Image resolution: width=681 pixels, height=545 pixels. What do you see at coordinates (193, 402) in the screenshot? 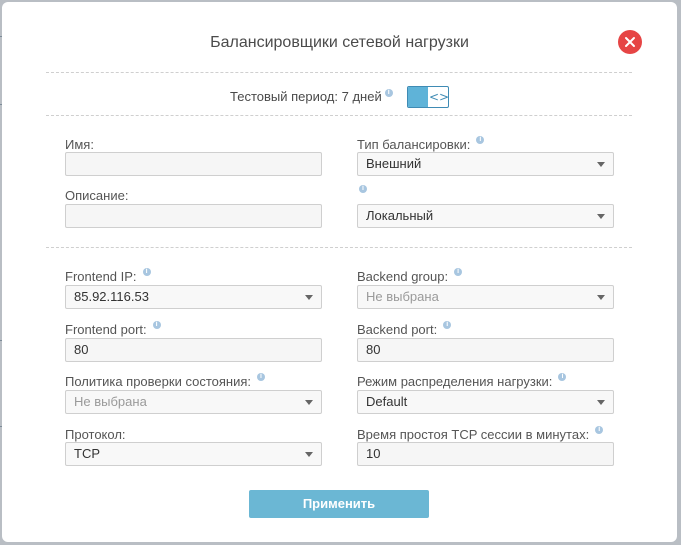
I see `health-policy-select: Не выбрана` at bounding box center [193, 402].